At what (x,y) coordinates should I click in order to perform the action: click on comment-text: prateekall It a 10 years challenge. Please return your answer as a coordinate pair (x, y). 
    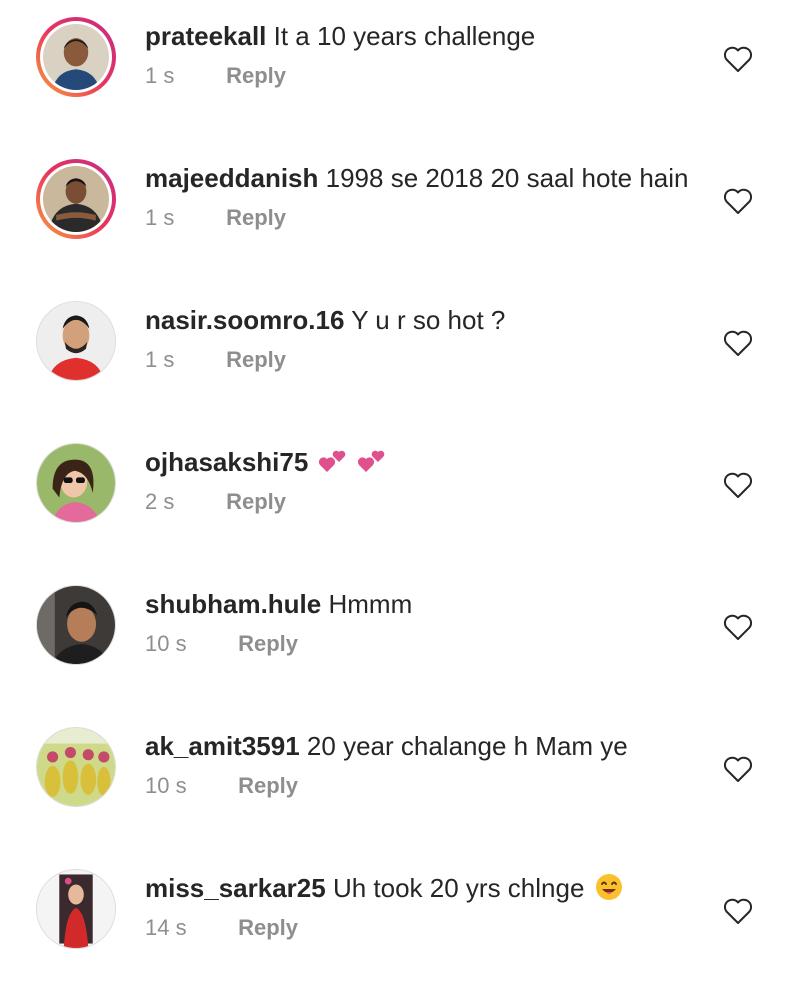
    Looking at the image, I should click on (340, 36).